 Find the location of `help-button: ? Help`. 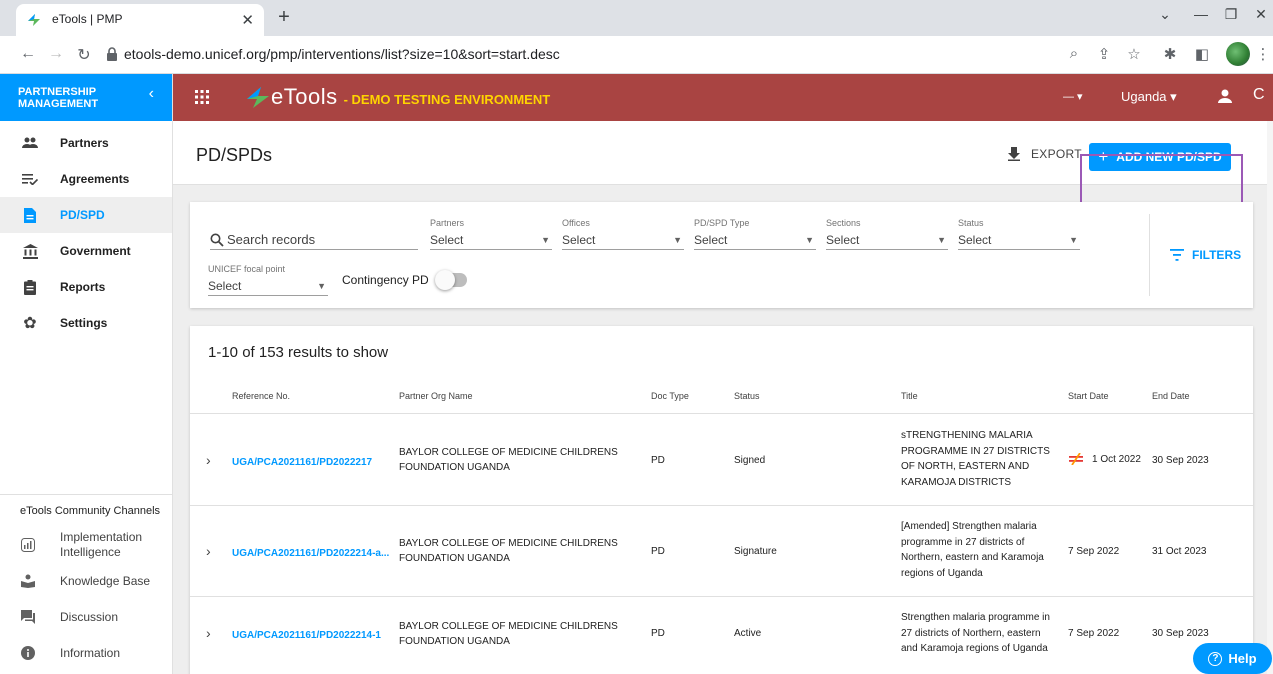

help-button: ? Help is located at coordinates (1232, 658).